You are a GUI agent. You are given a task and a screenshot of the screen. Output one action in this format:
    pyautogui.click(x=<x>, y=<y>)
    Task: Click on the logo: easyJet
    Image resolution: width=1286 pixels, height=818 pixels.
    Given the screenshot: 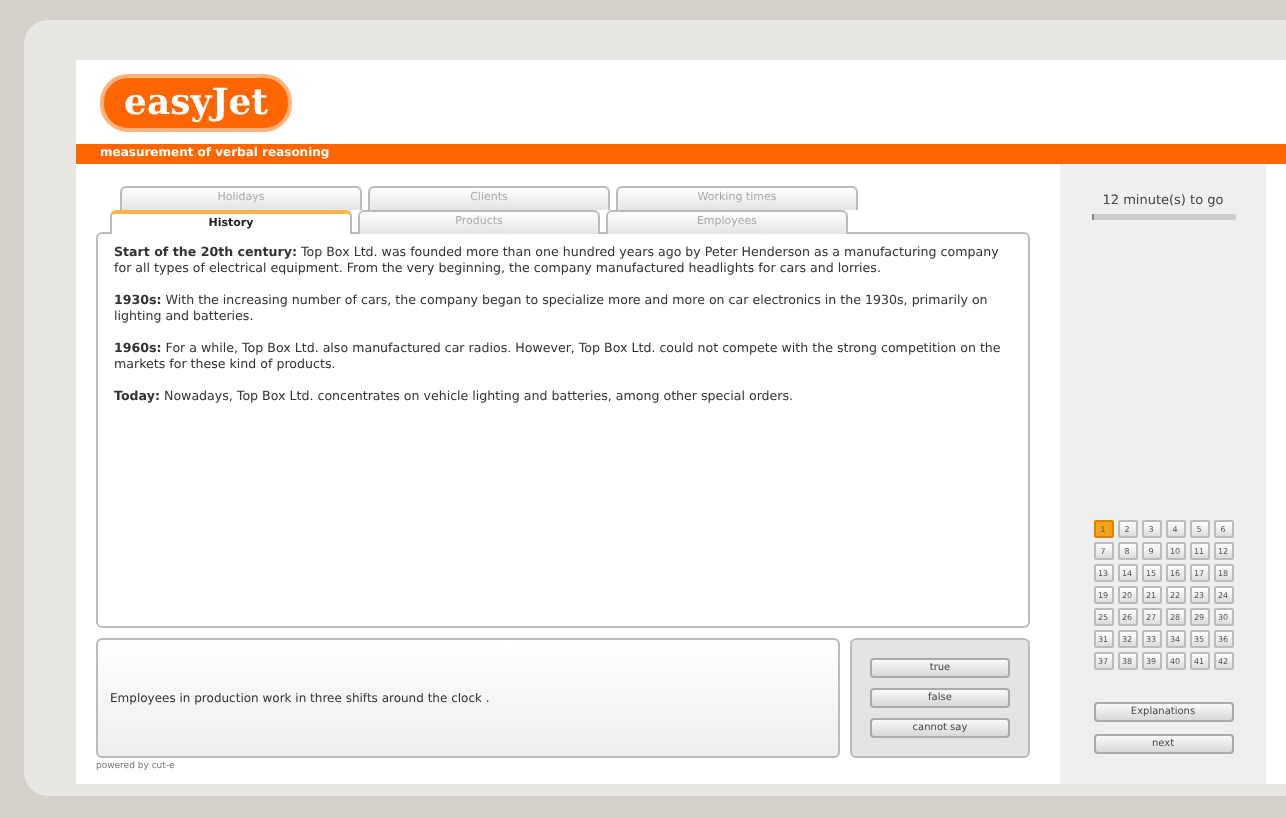 What is the action you would take?
    pyautogui.click(x=196, y=102)
    